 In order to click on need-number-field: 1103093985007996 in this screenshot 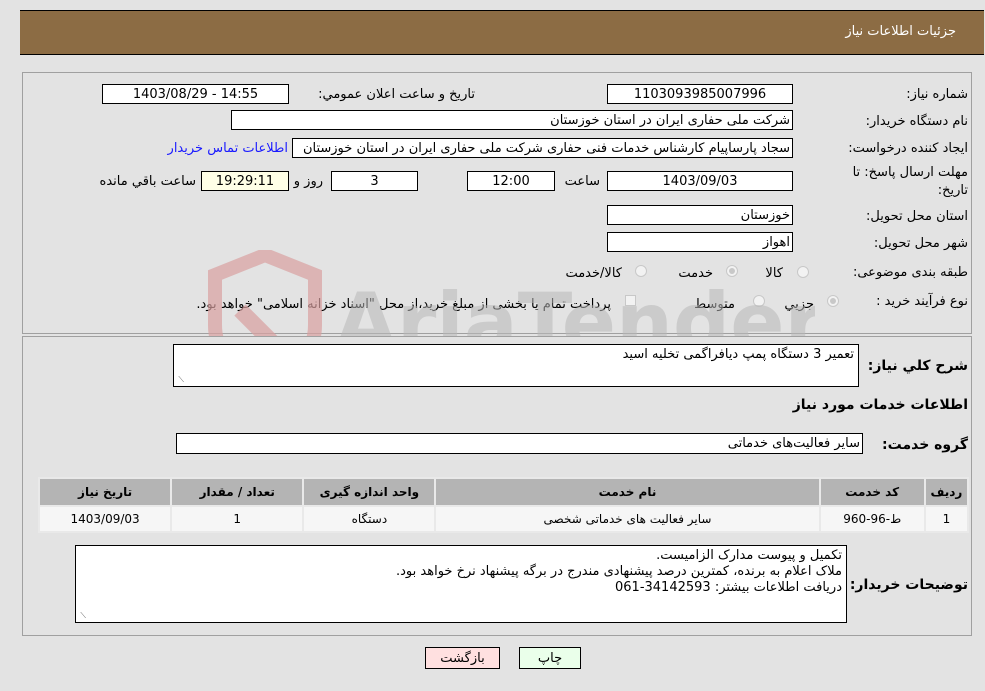, I will do `click(700, 94)`.